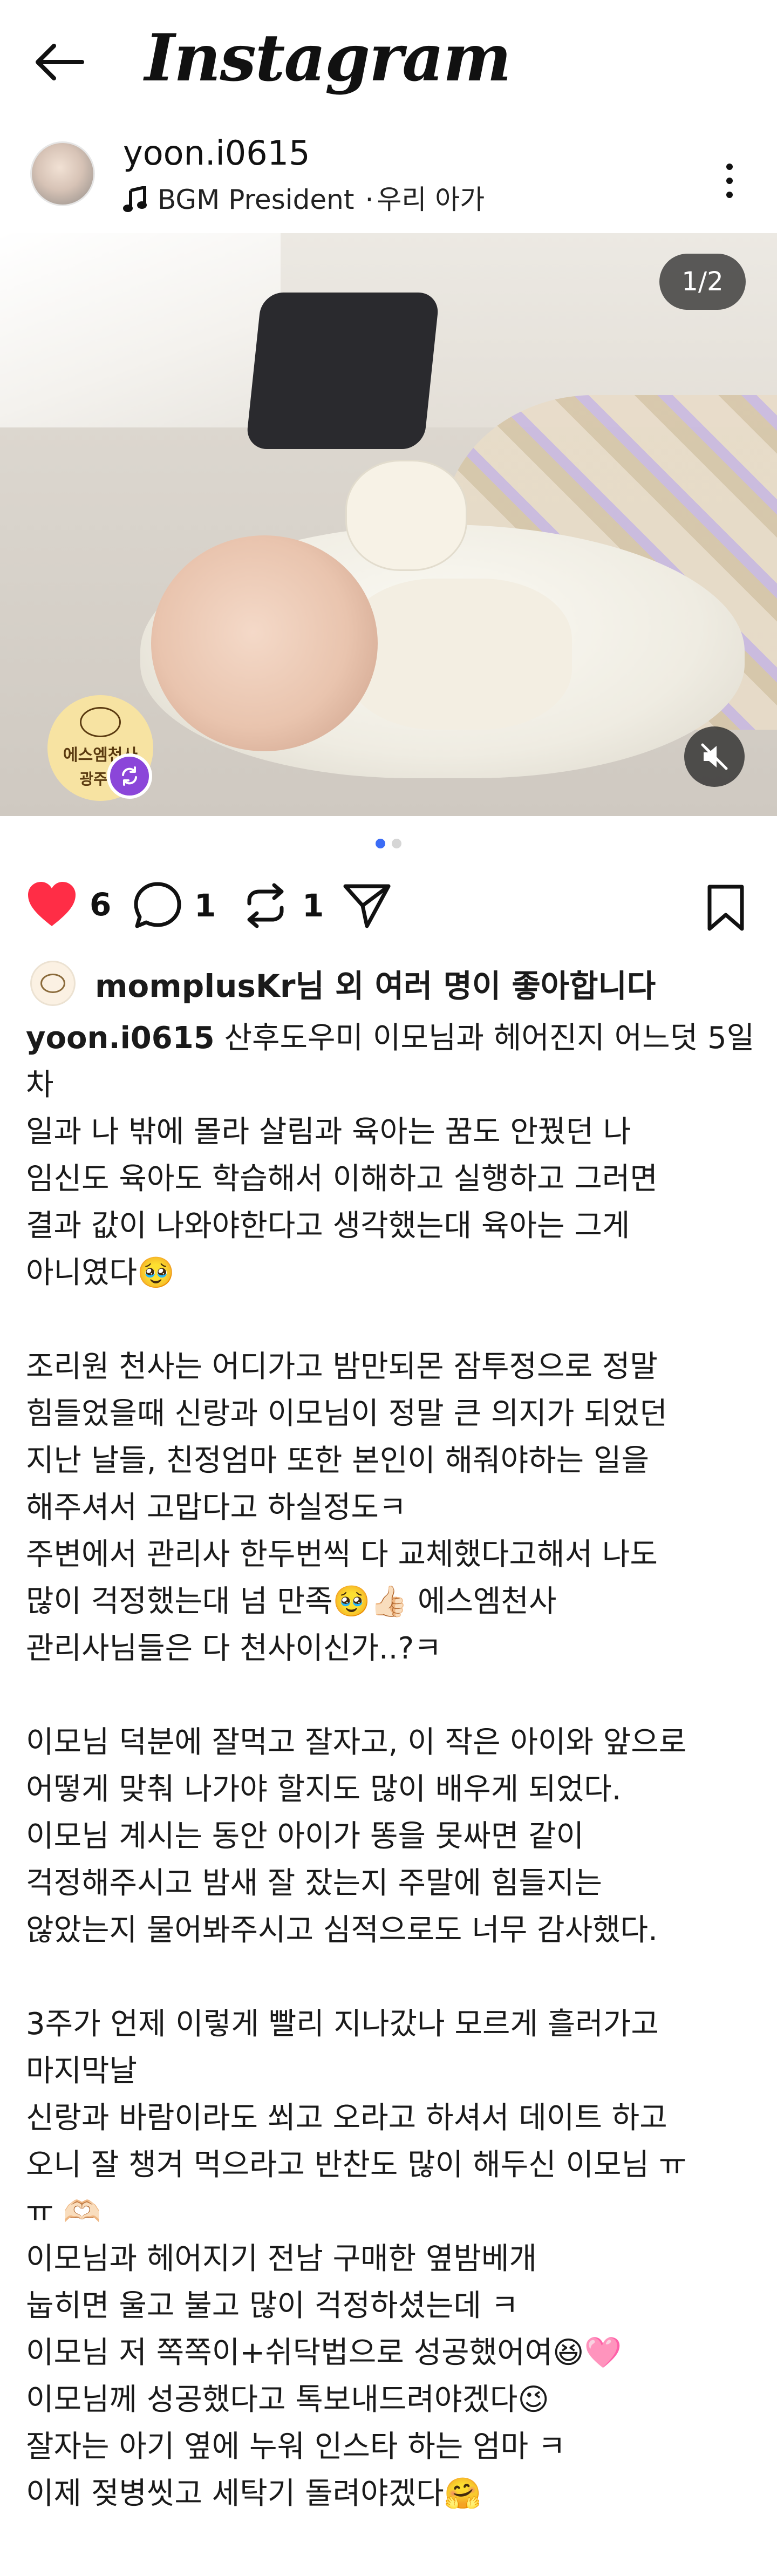 The height and width of the screenshot is (2576, 777). What do you see at coordinates (216, 153) in the screenshot?
I see `author-username: yoon.i0615` at bounding box center [216, 153].